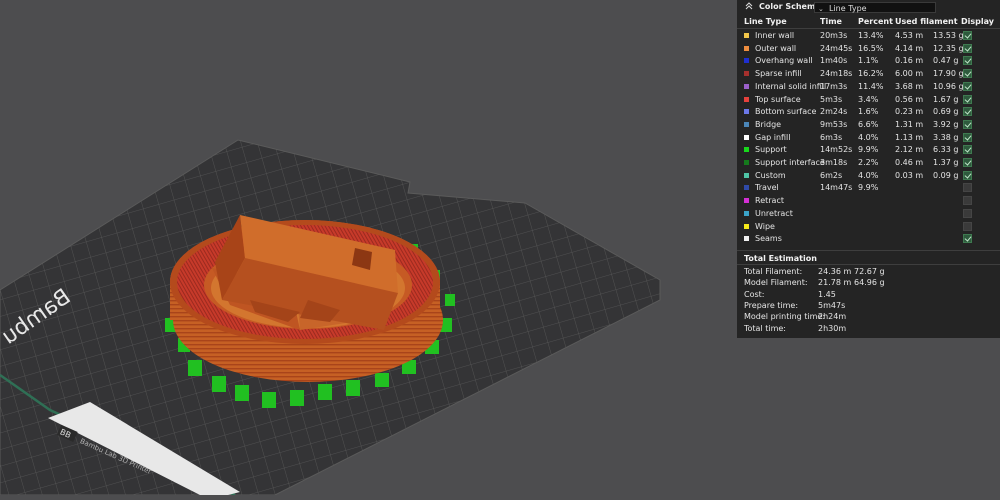 The image size is (1000, 500). I want to click on legend-cell-name: Wipe, so click(765, 226).